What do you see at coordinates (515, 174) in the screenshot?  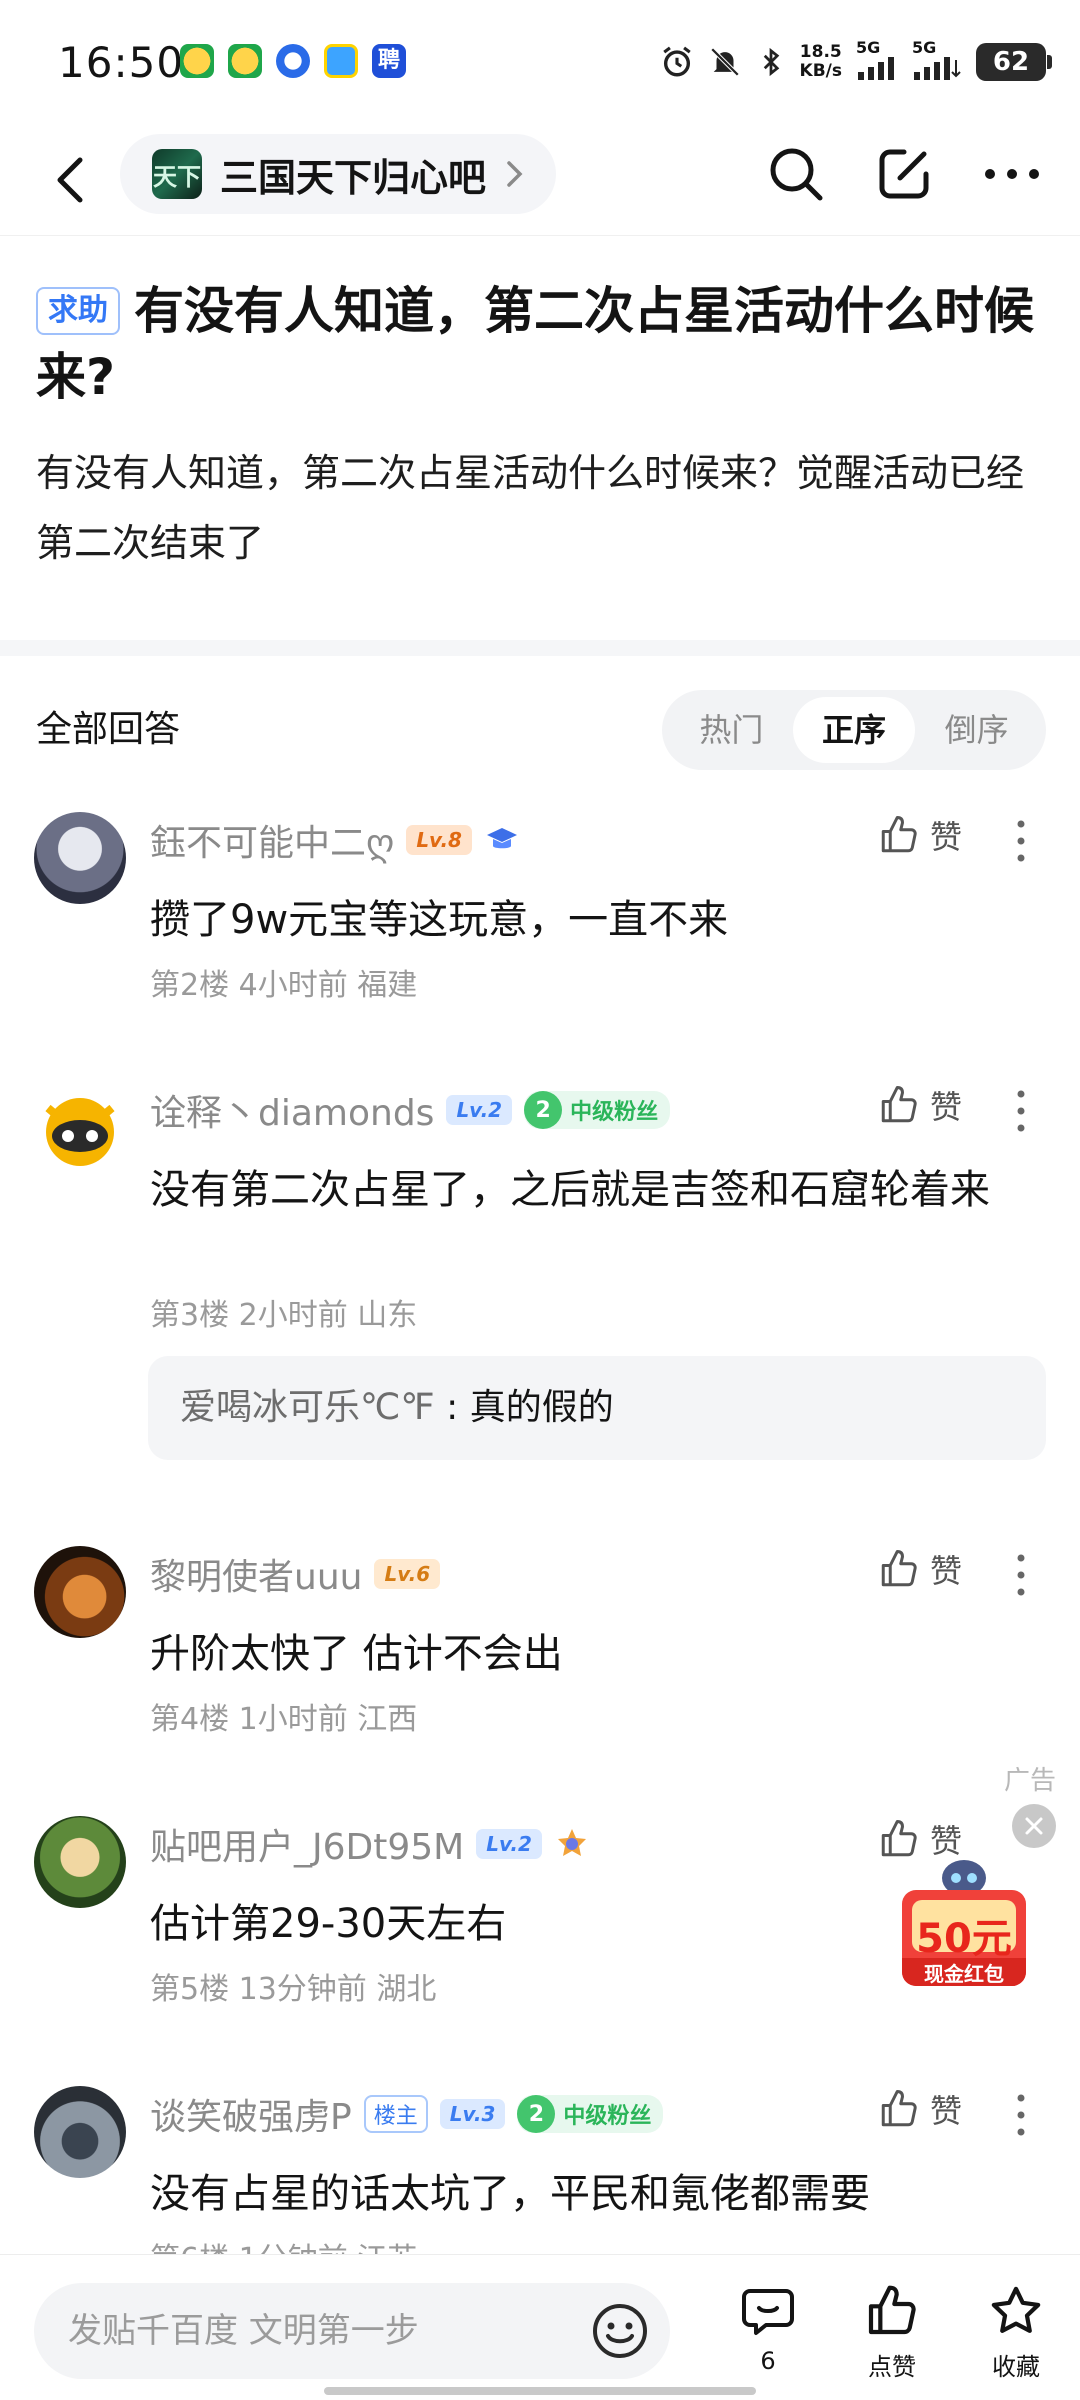 I see `chevron-right-icon` at bounding box center [515, 174].